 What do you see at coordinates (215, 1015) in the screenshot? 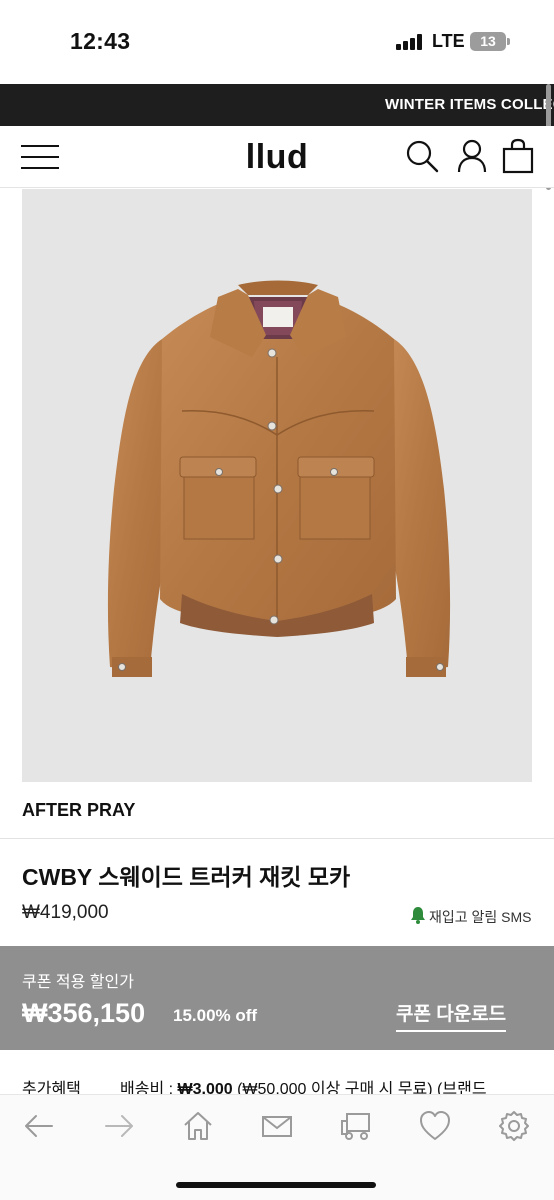
I see `coupon-discount: 15.00% off` at bounding box center [215, 1015].